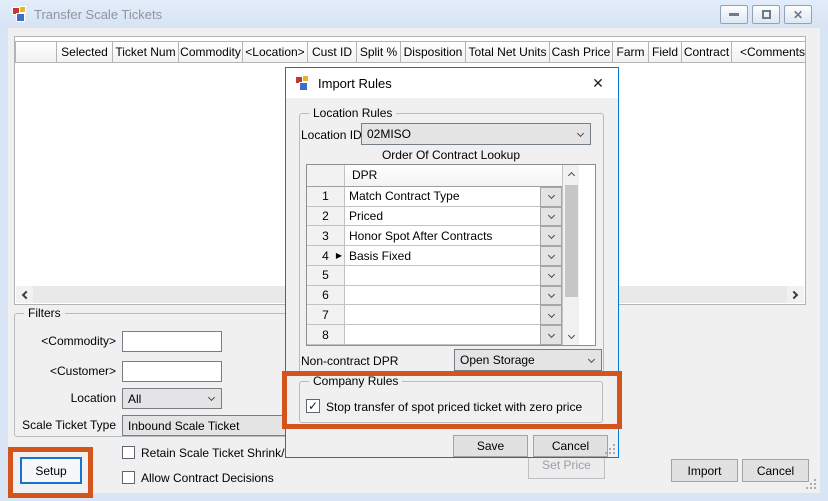 Image resolution: width=828 pixels, height=501 pixels. Describe the element at coordinates (172, 341) in the screenshot. I see `commodity-filter-input` at that location.